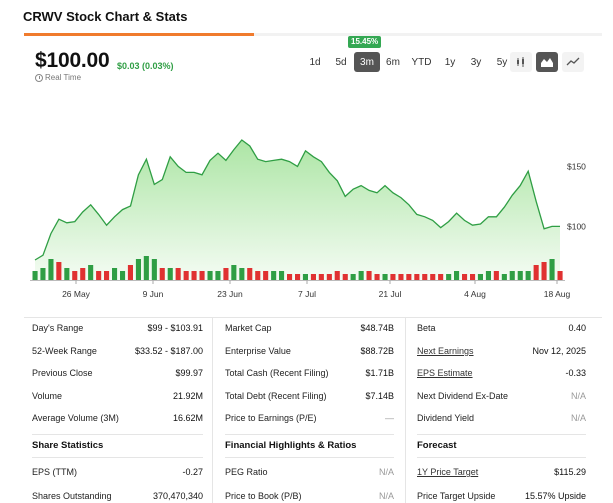 The image size is (613, 503). I want to click on stat-value: $99 - $103.91, so click(175, 328).